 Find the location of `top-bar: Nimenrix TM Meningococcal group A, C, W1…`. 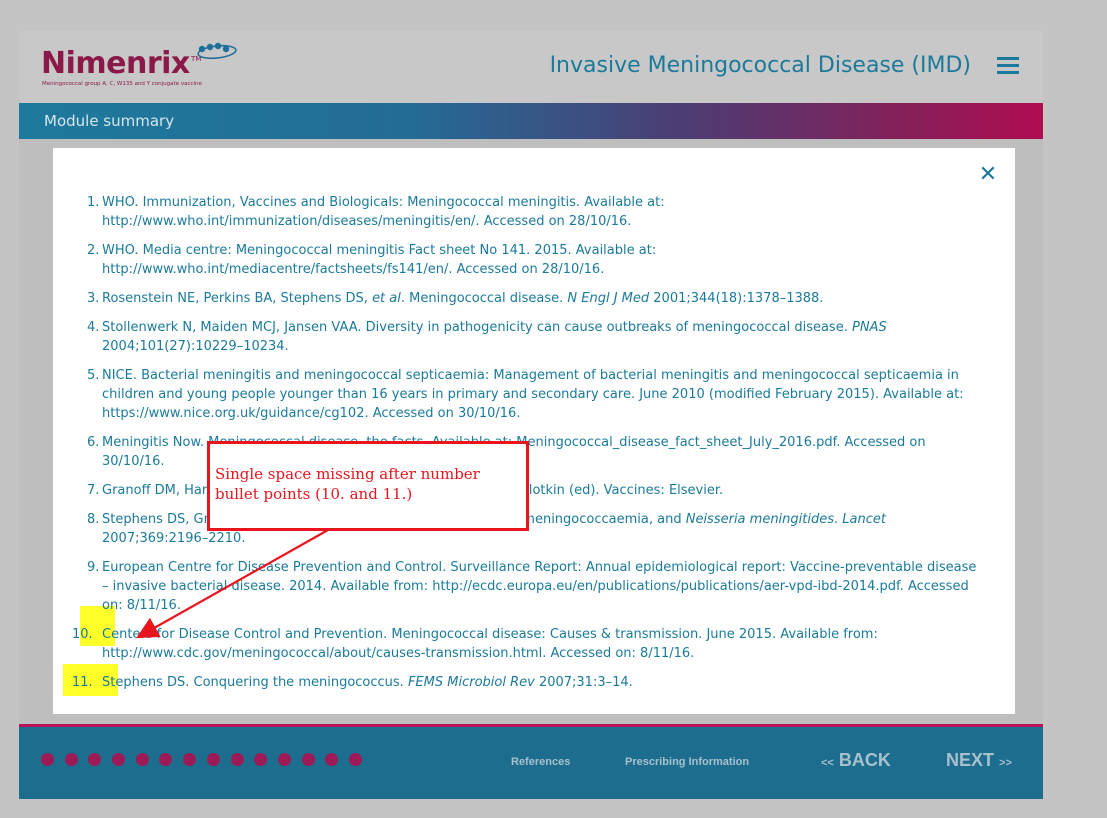

top-bar: Nimenrix TM Meningococcal group A, C, W1… is located at coordinates (531, 67).